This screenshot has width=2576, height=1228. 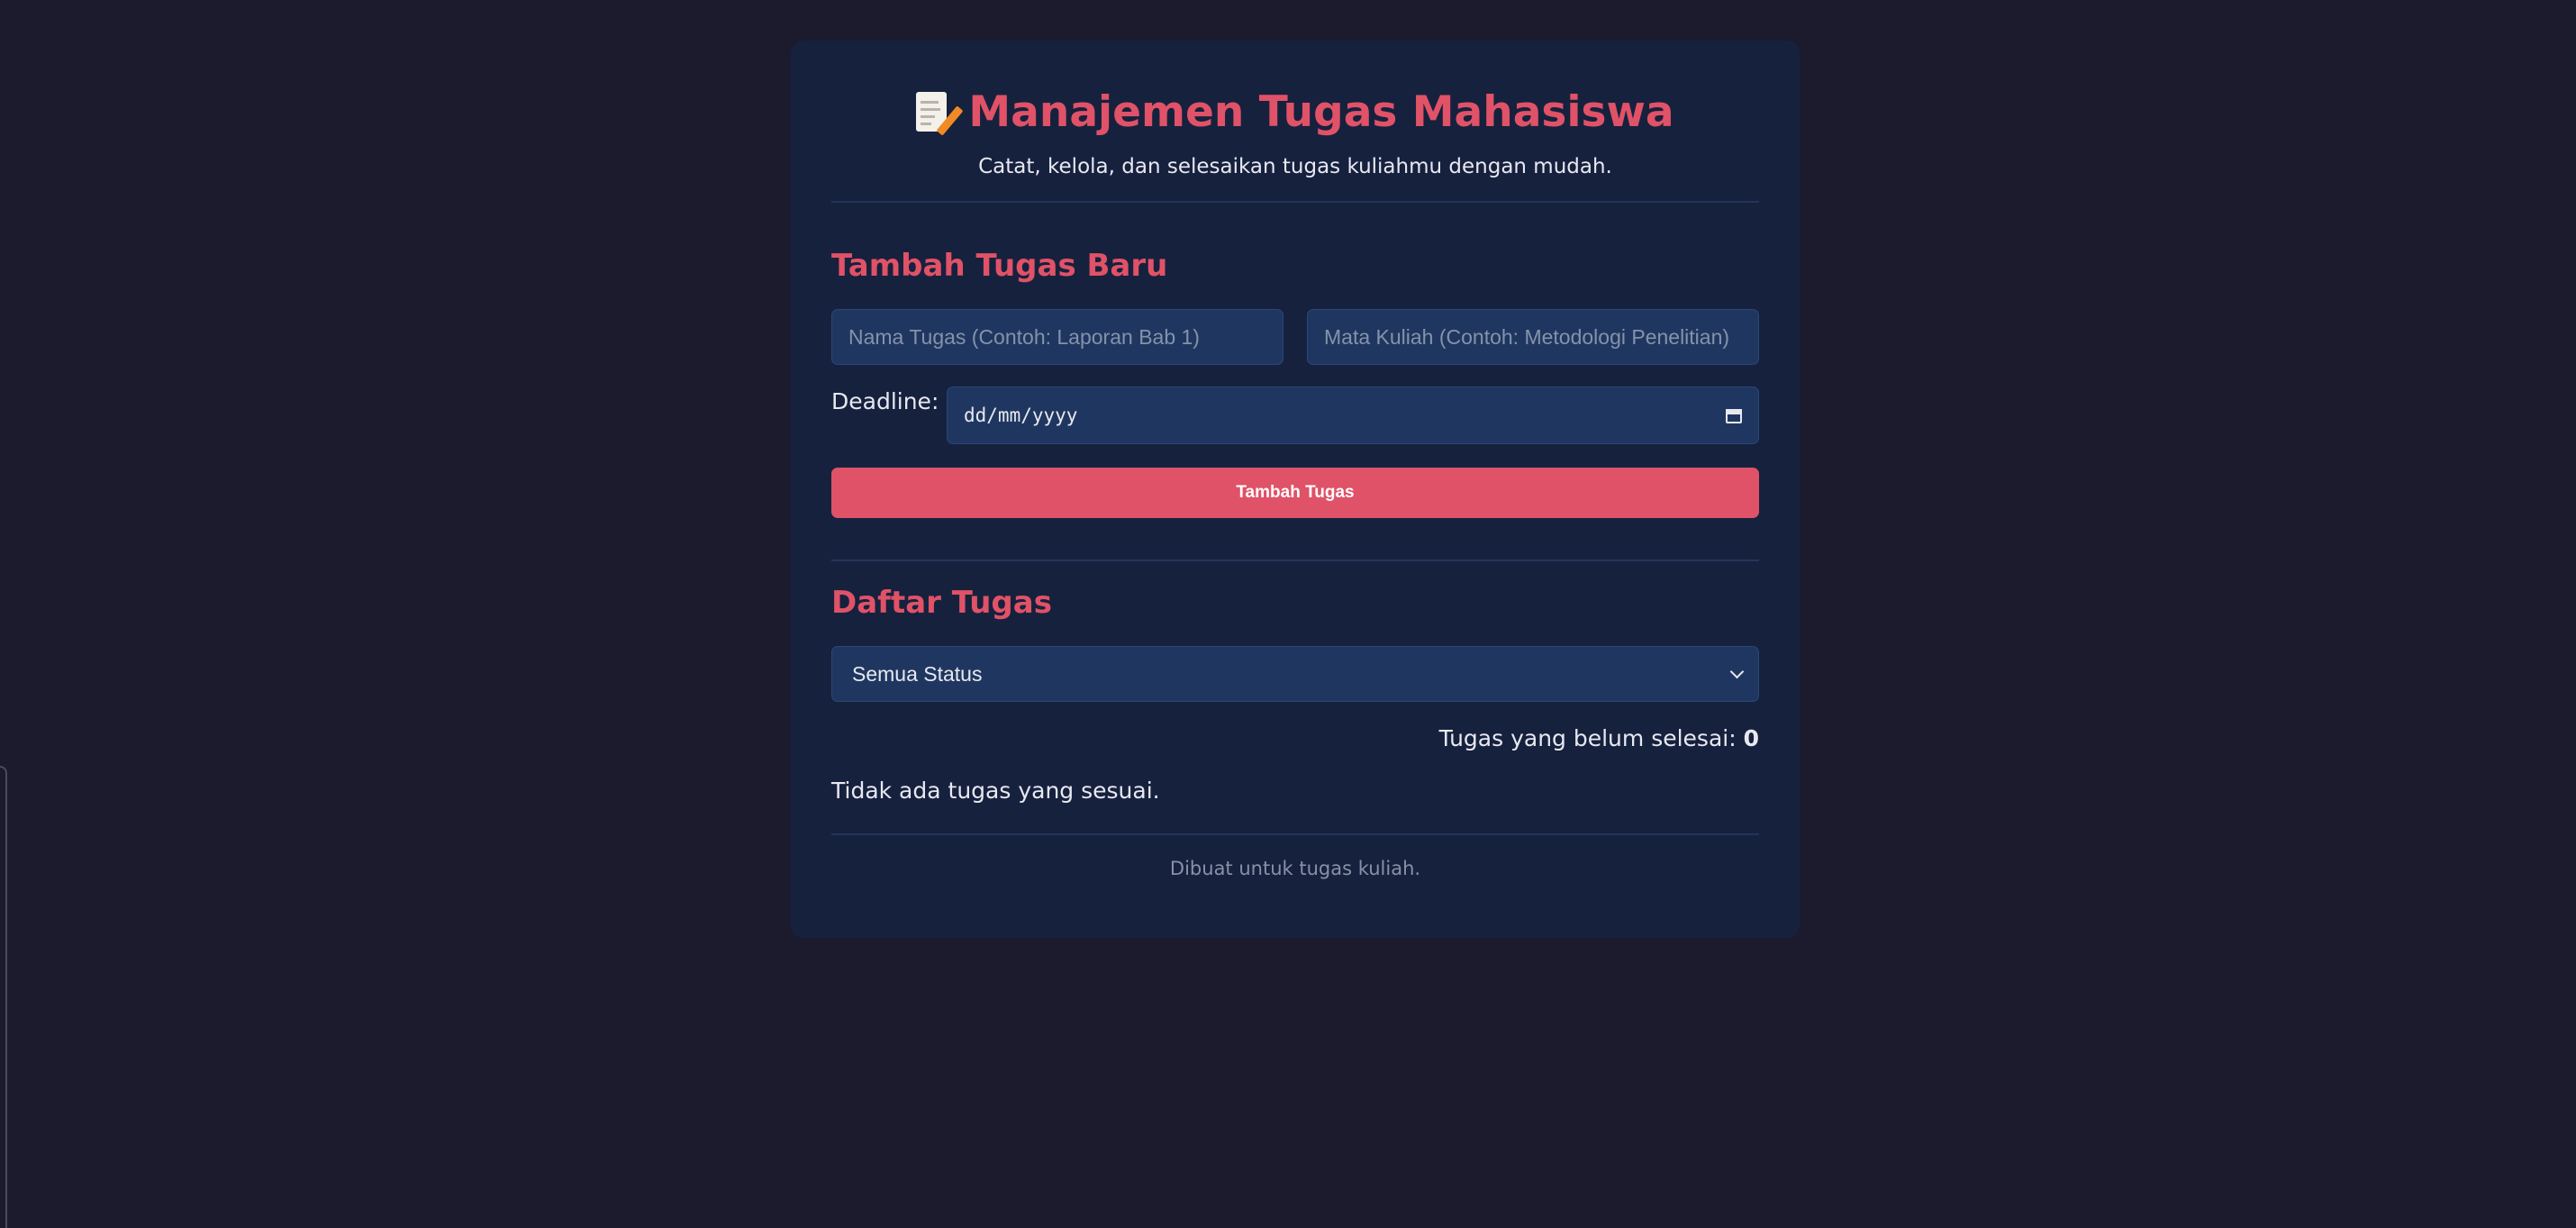 I want to click on memo-icon, so click(x=940, y=114).